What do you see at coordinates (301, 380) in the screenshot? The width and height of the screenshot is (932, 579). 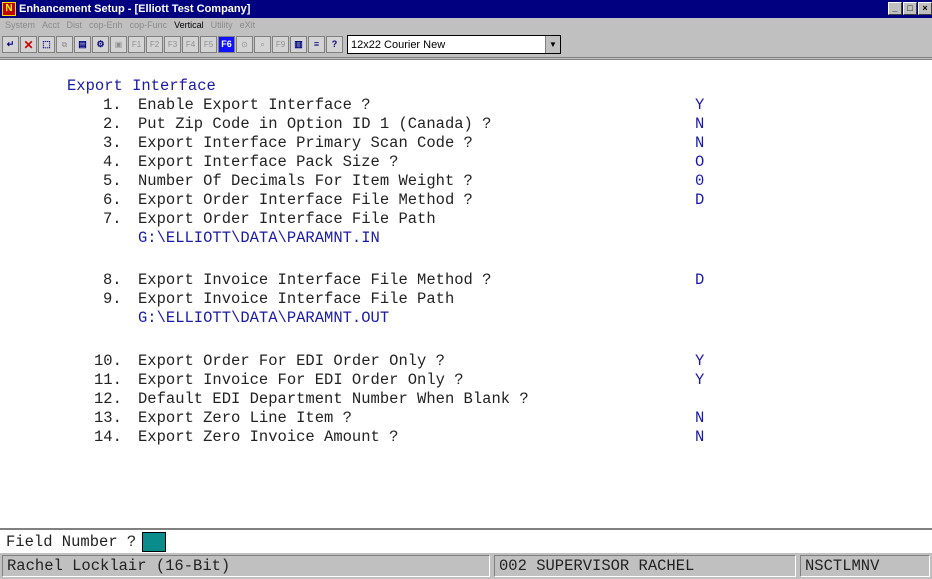 I see `field-11-label: Export Invoice For EDI Order Only ?` at bounding box center [301, 380].